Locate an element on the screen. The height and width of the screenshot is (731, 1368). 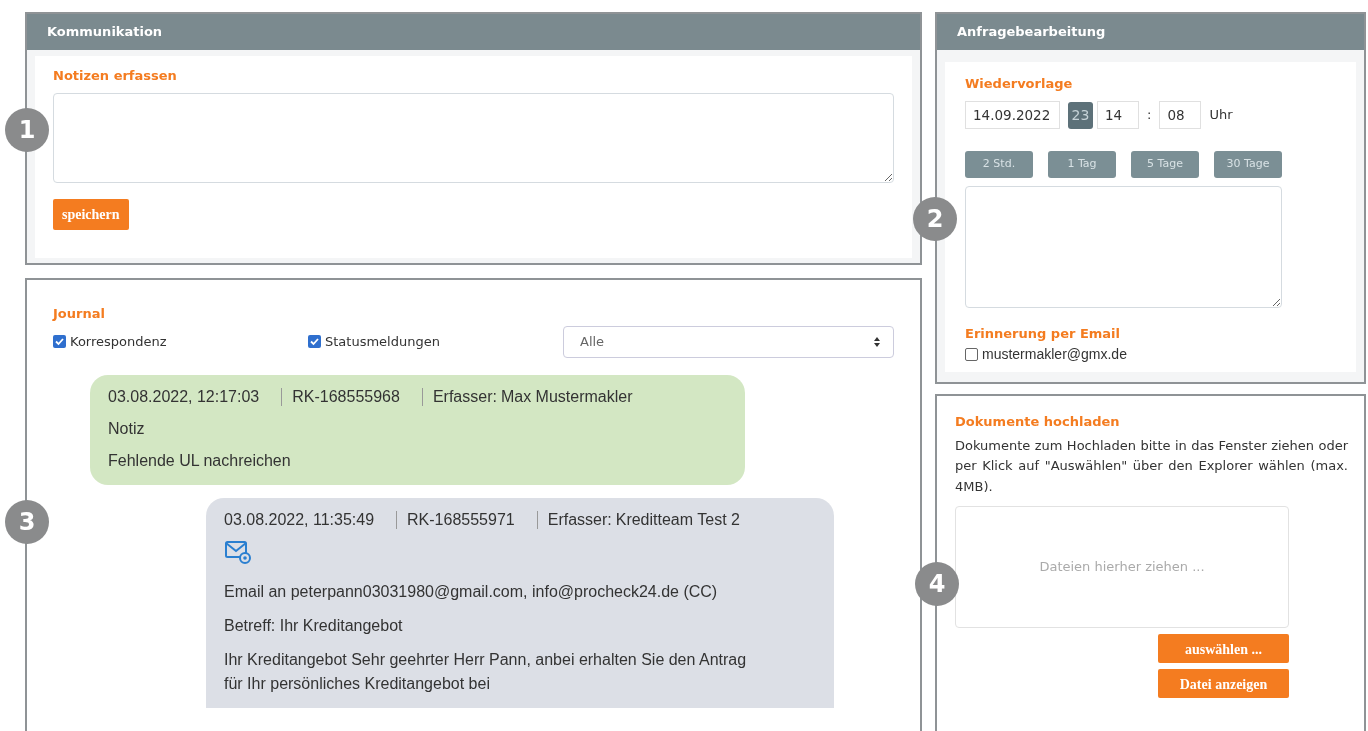
checkbox-label: Korrespondenz is located at coordinates (118, 341).